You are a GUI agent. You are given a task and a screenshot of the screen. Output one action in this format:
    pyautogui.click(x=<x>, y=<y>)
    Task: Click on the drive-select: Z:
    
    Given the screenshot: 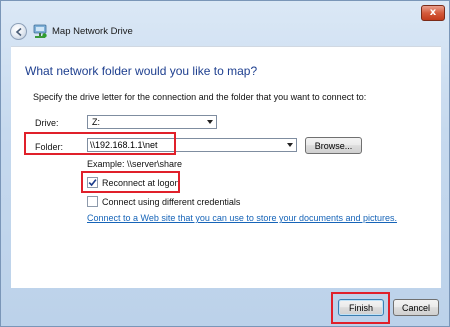 What is the action you would take?
    pyautogui.click(x=152, y=122)
    